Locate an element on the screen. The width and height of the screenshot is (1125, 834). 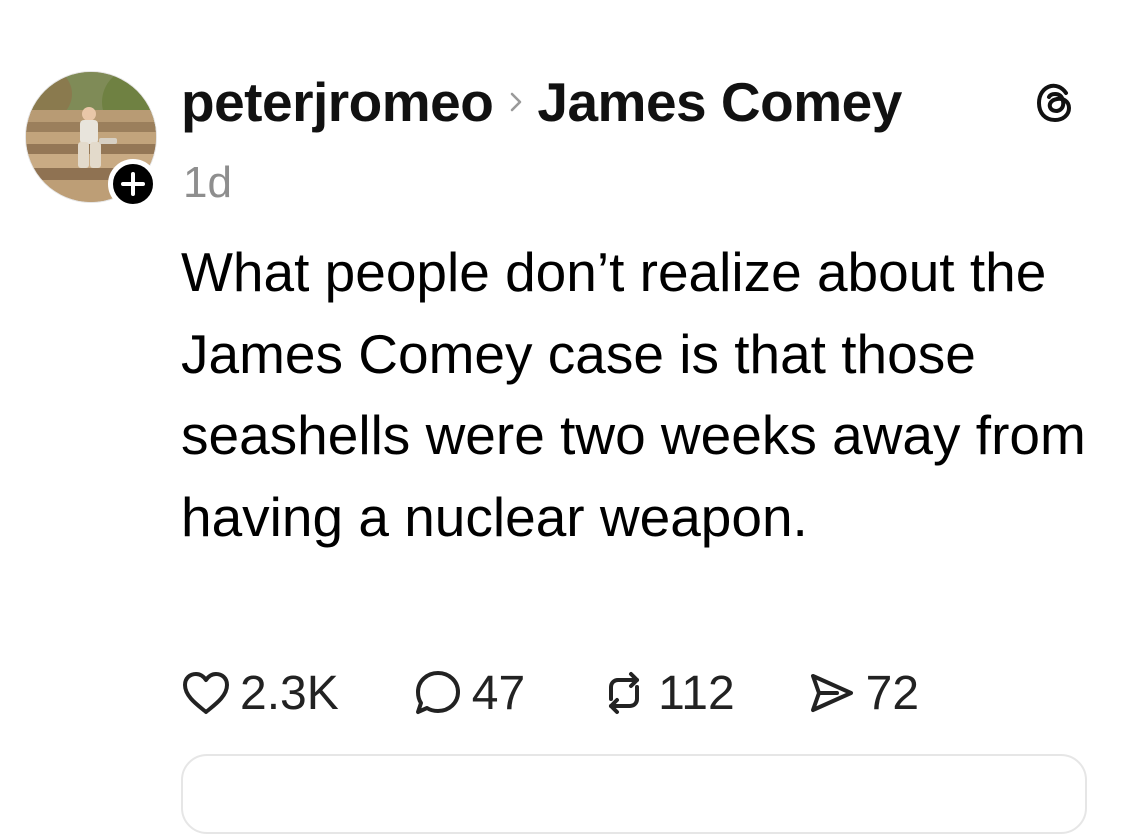
like-button: 2.3K is located at coordinates (260, 693).